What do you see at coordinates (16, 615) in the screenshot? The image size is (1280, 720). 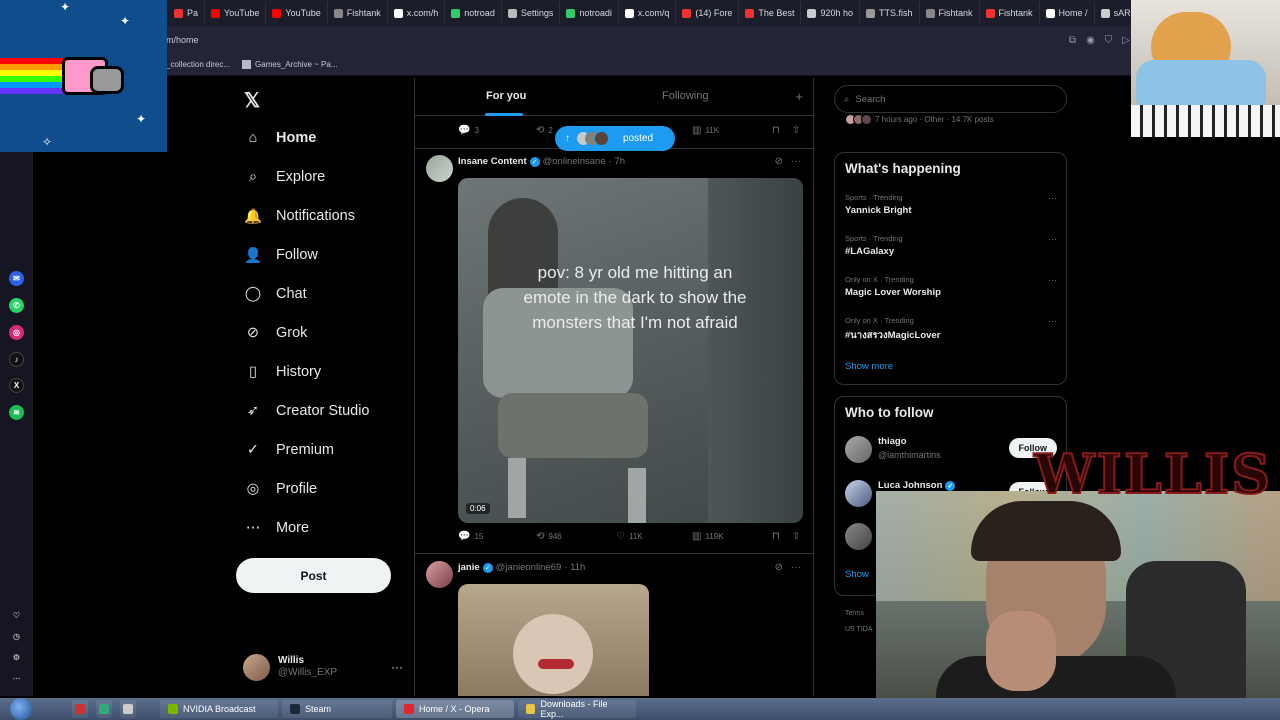 I see `heart-icon: ♡` at bounding box center [16, 615].